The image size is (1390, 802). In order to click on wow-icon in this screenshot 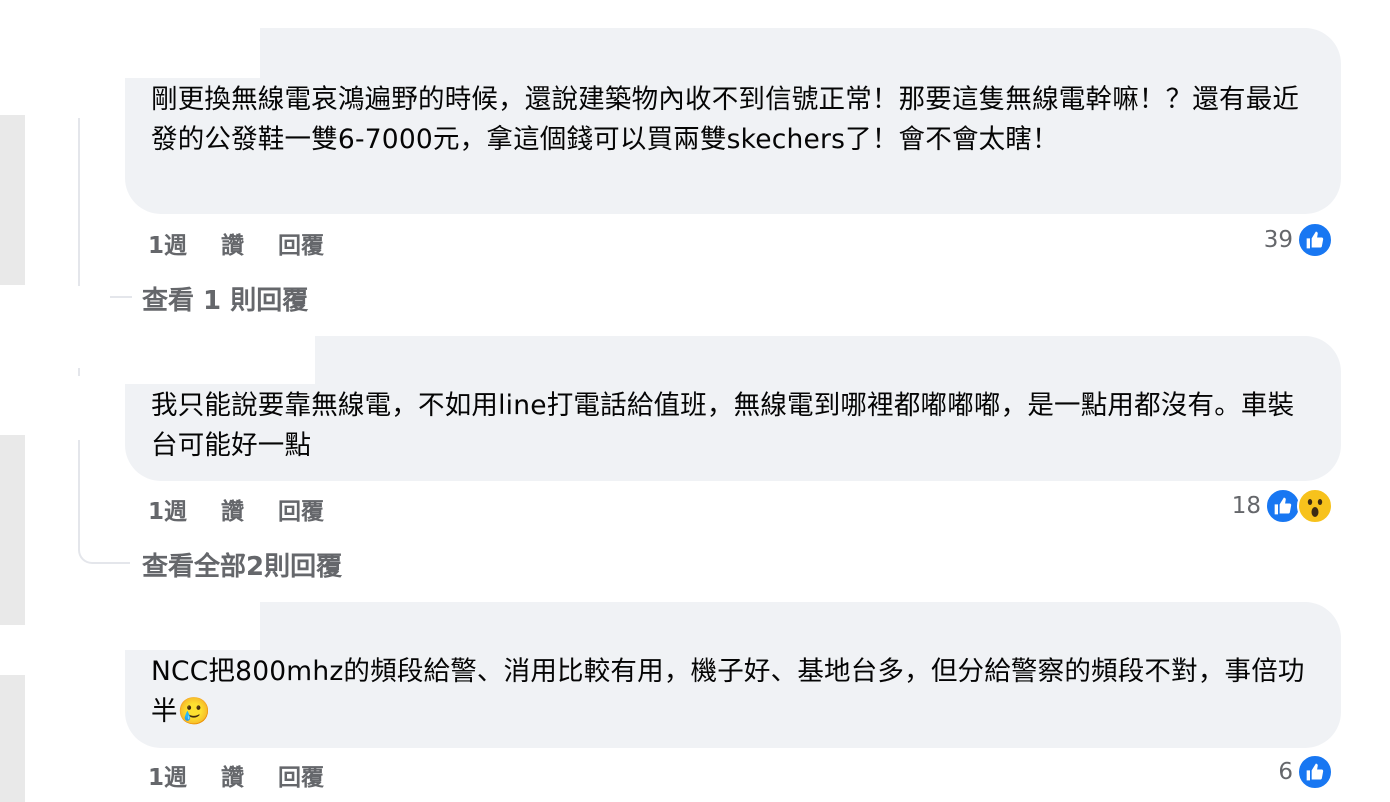, I will do `click(1315, 506)`.